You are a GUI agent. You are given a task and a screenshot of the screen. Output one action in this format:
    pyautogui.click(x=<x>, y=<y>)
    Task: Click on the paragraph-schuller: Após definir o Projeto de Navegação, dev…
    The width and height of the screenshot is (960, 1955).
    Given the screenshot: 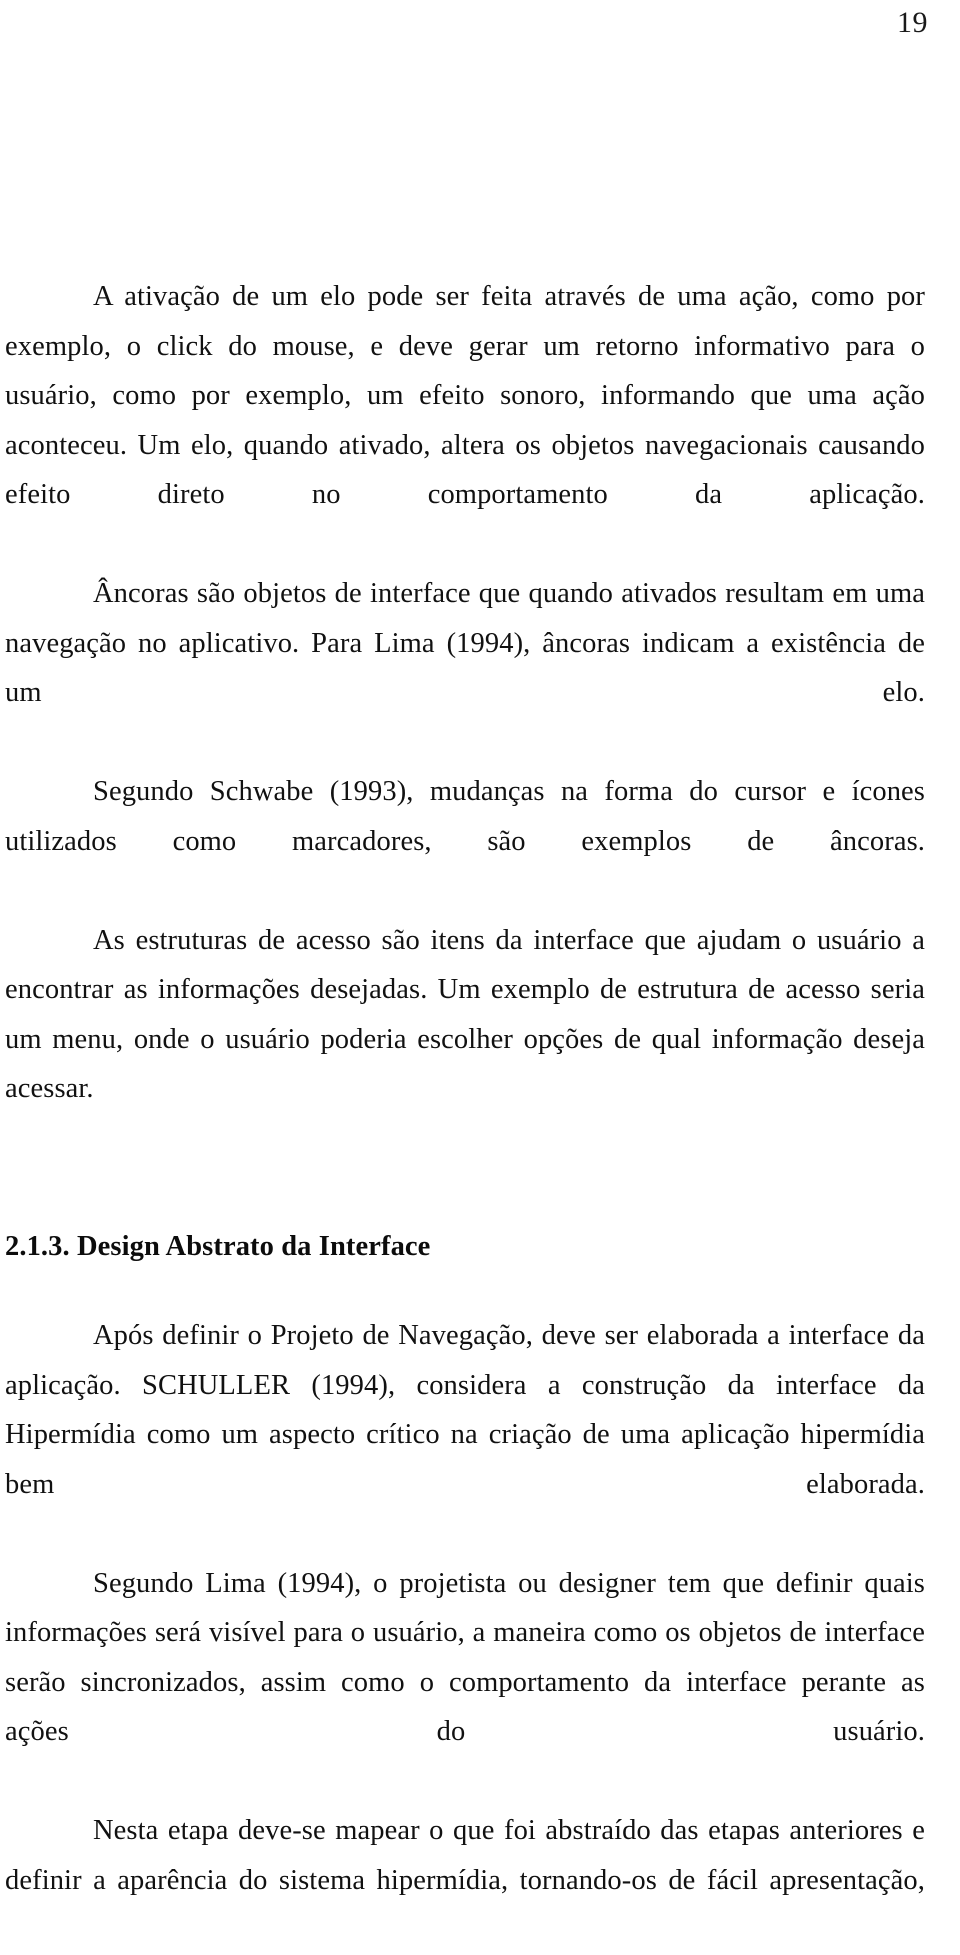 What is the action you would take?
    pyautogui.click(x=465, y=1410)
    